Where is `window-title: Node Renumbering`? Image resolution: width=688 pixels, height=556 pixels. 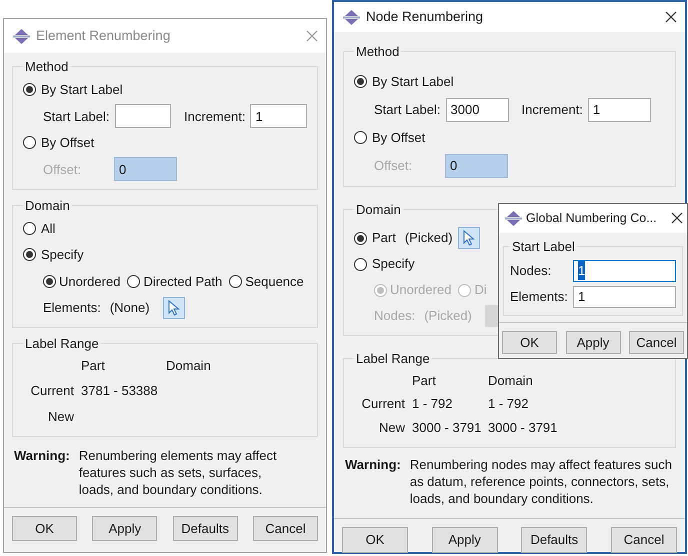 window-title: Node Renumbering is located at coordinates (425, 17).